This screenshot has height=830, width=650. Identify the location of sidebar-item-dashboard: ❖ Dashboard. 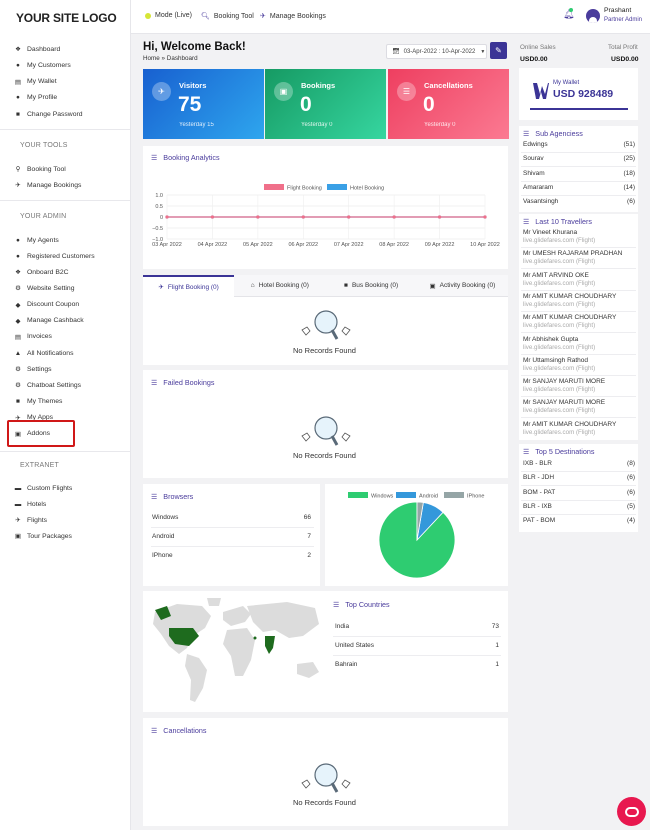
(37, 49).